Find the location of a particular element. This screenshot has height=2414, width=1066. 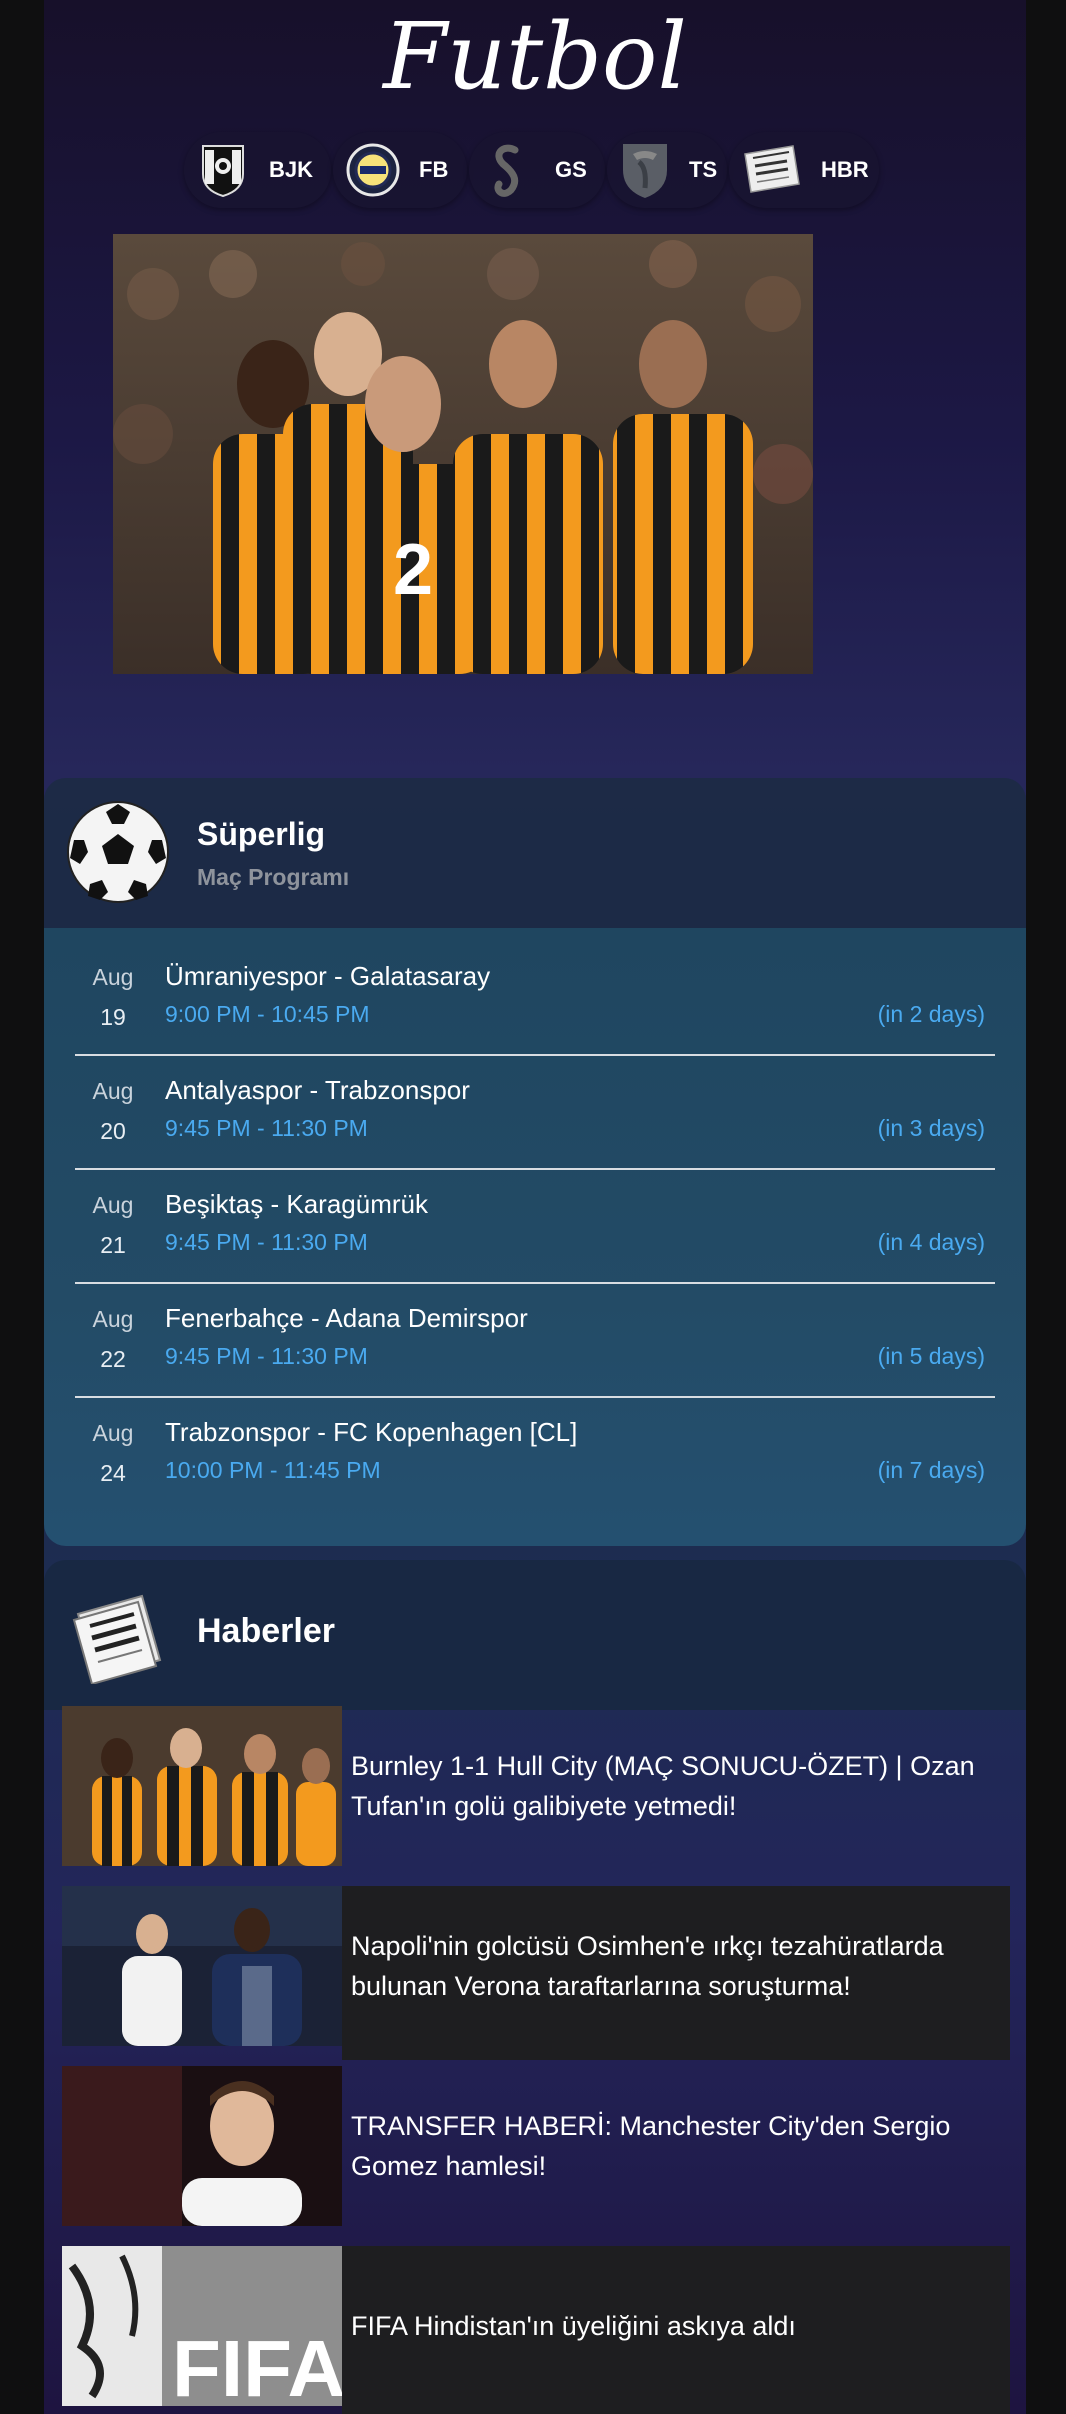

team-shortcuts: BJK FB GS TS HBR is located at coordinates (535, 170).